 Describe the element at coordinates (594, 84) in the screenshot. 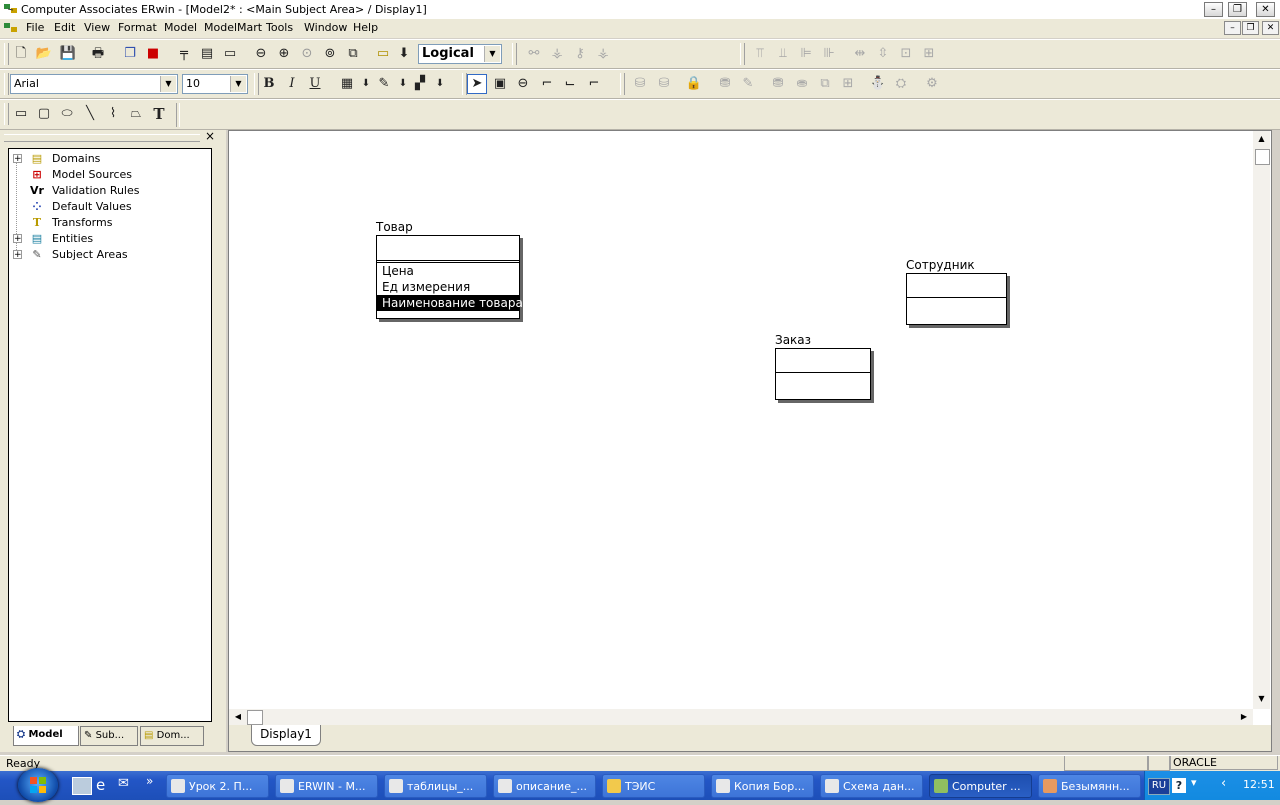

I see `non-identifying-relationship-icon: ⌐` at that location.